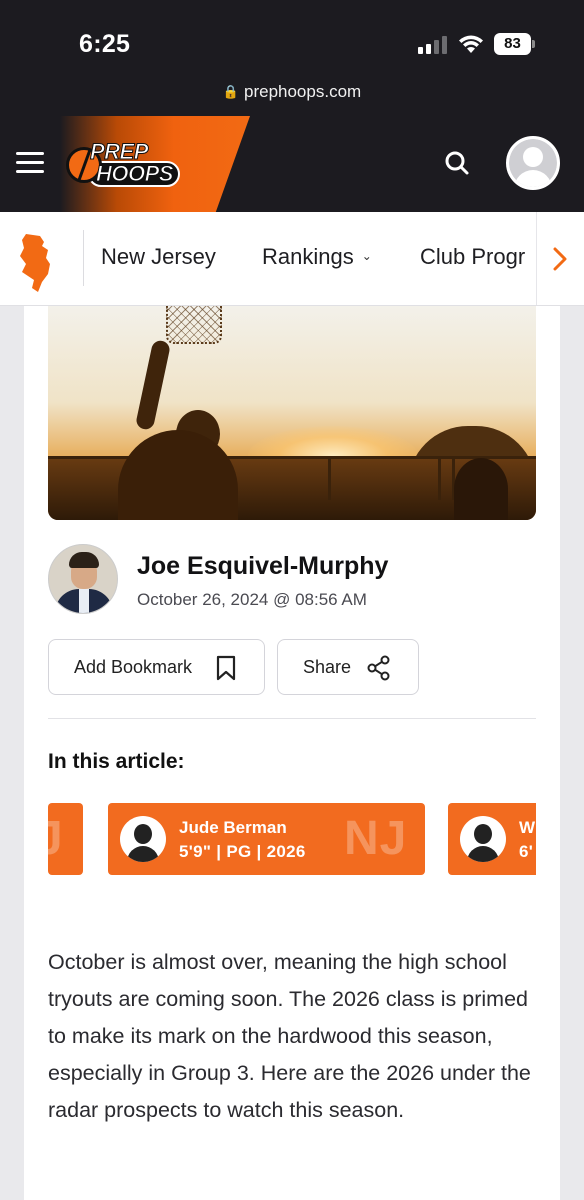 Image resolution: width=584 pixels, height=1200 pixels. I want to click on player-chip: J, so click(65, 839).